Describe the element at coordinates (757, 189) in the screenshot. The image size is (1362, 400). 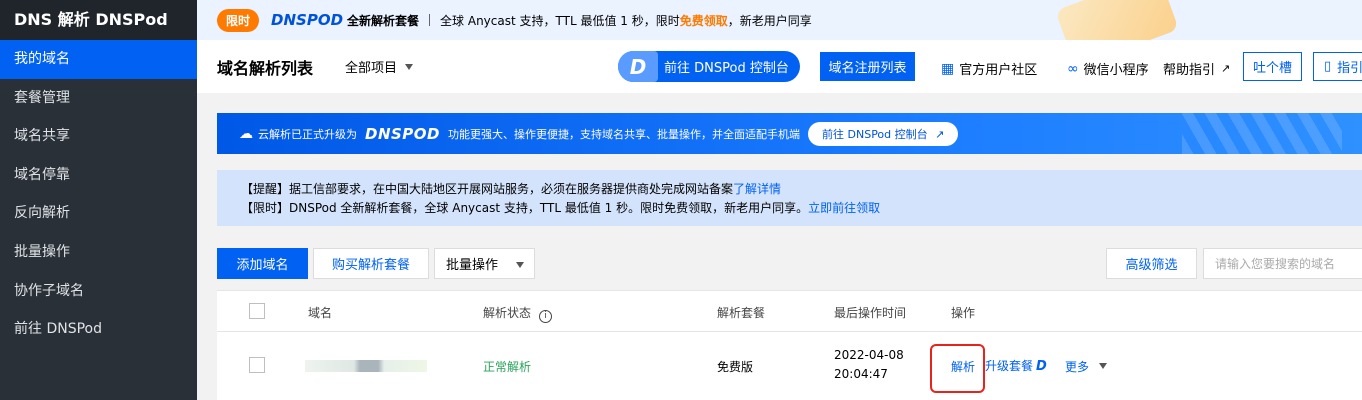
I see `learn-more-link: 了解详情` at that location.